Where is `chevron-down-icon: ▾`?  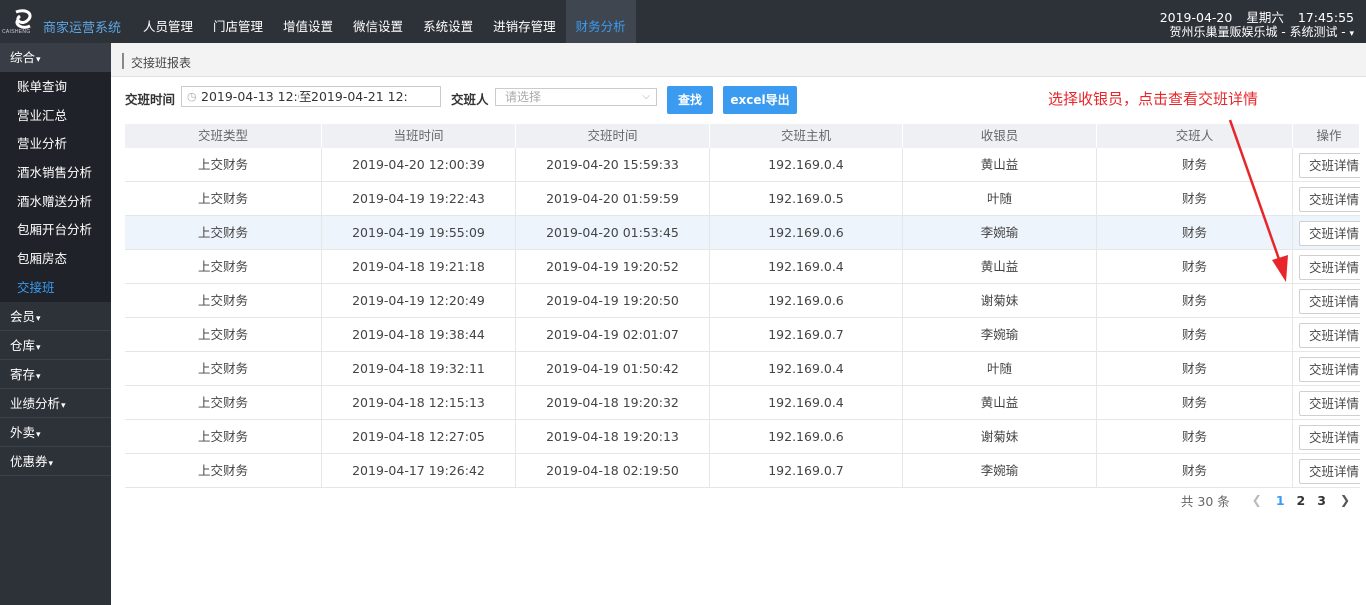
chevron-down-icon: ▾ is located at coordinates (1351, 34).